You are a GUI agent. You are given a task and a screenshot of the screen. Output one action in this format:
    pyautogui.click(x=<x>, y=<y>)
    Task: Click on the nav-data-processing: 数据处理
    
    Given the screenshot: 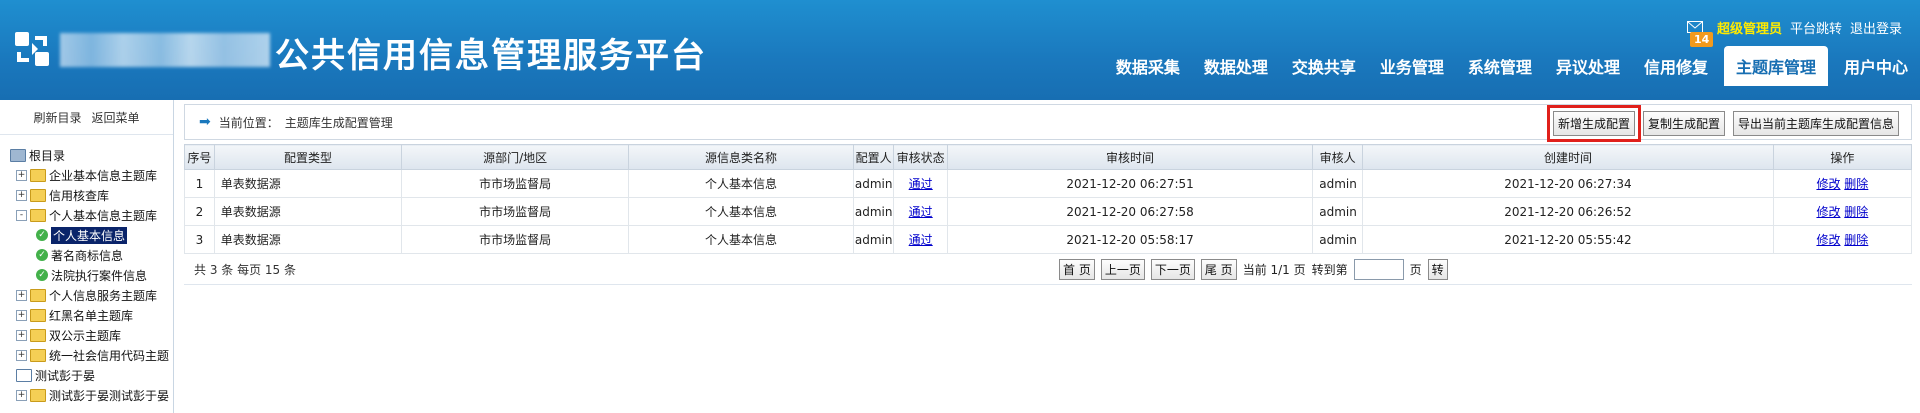 What is the action you would take?
    pyautogui.click(x=1236, y=66)
    